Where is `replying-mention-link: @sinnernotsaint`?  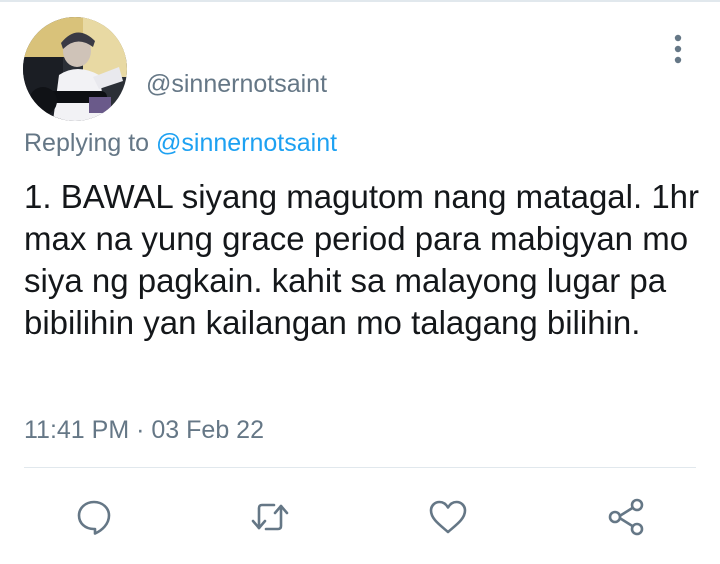 replying-mention-link: @sinnernotsaint is located at coordinates (246, 143).